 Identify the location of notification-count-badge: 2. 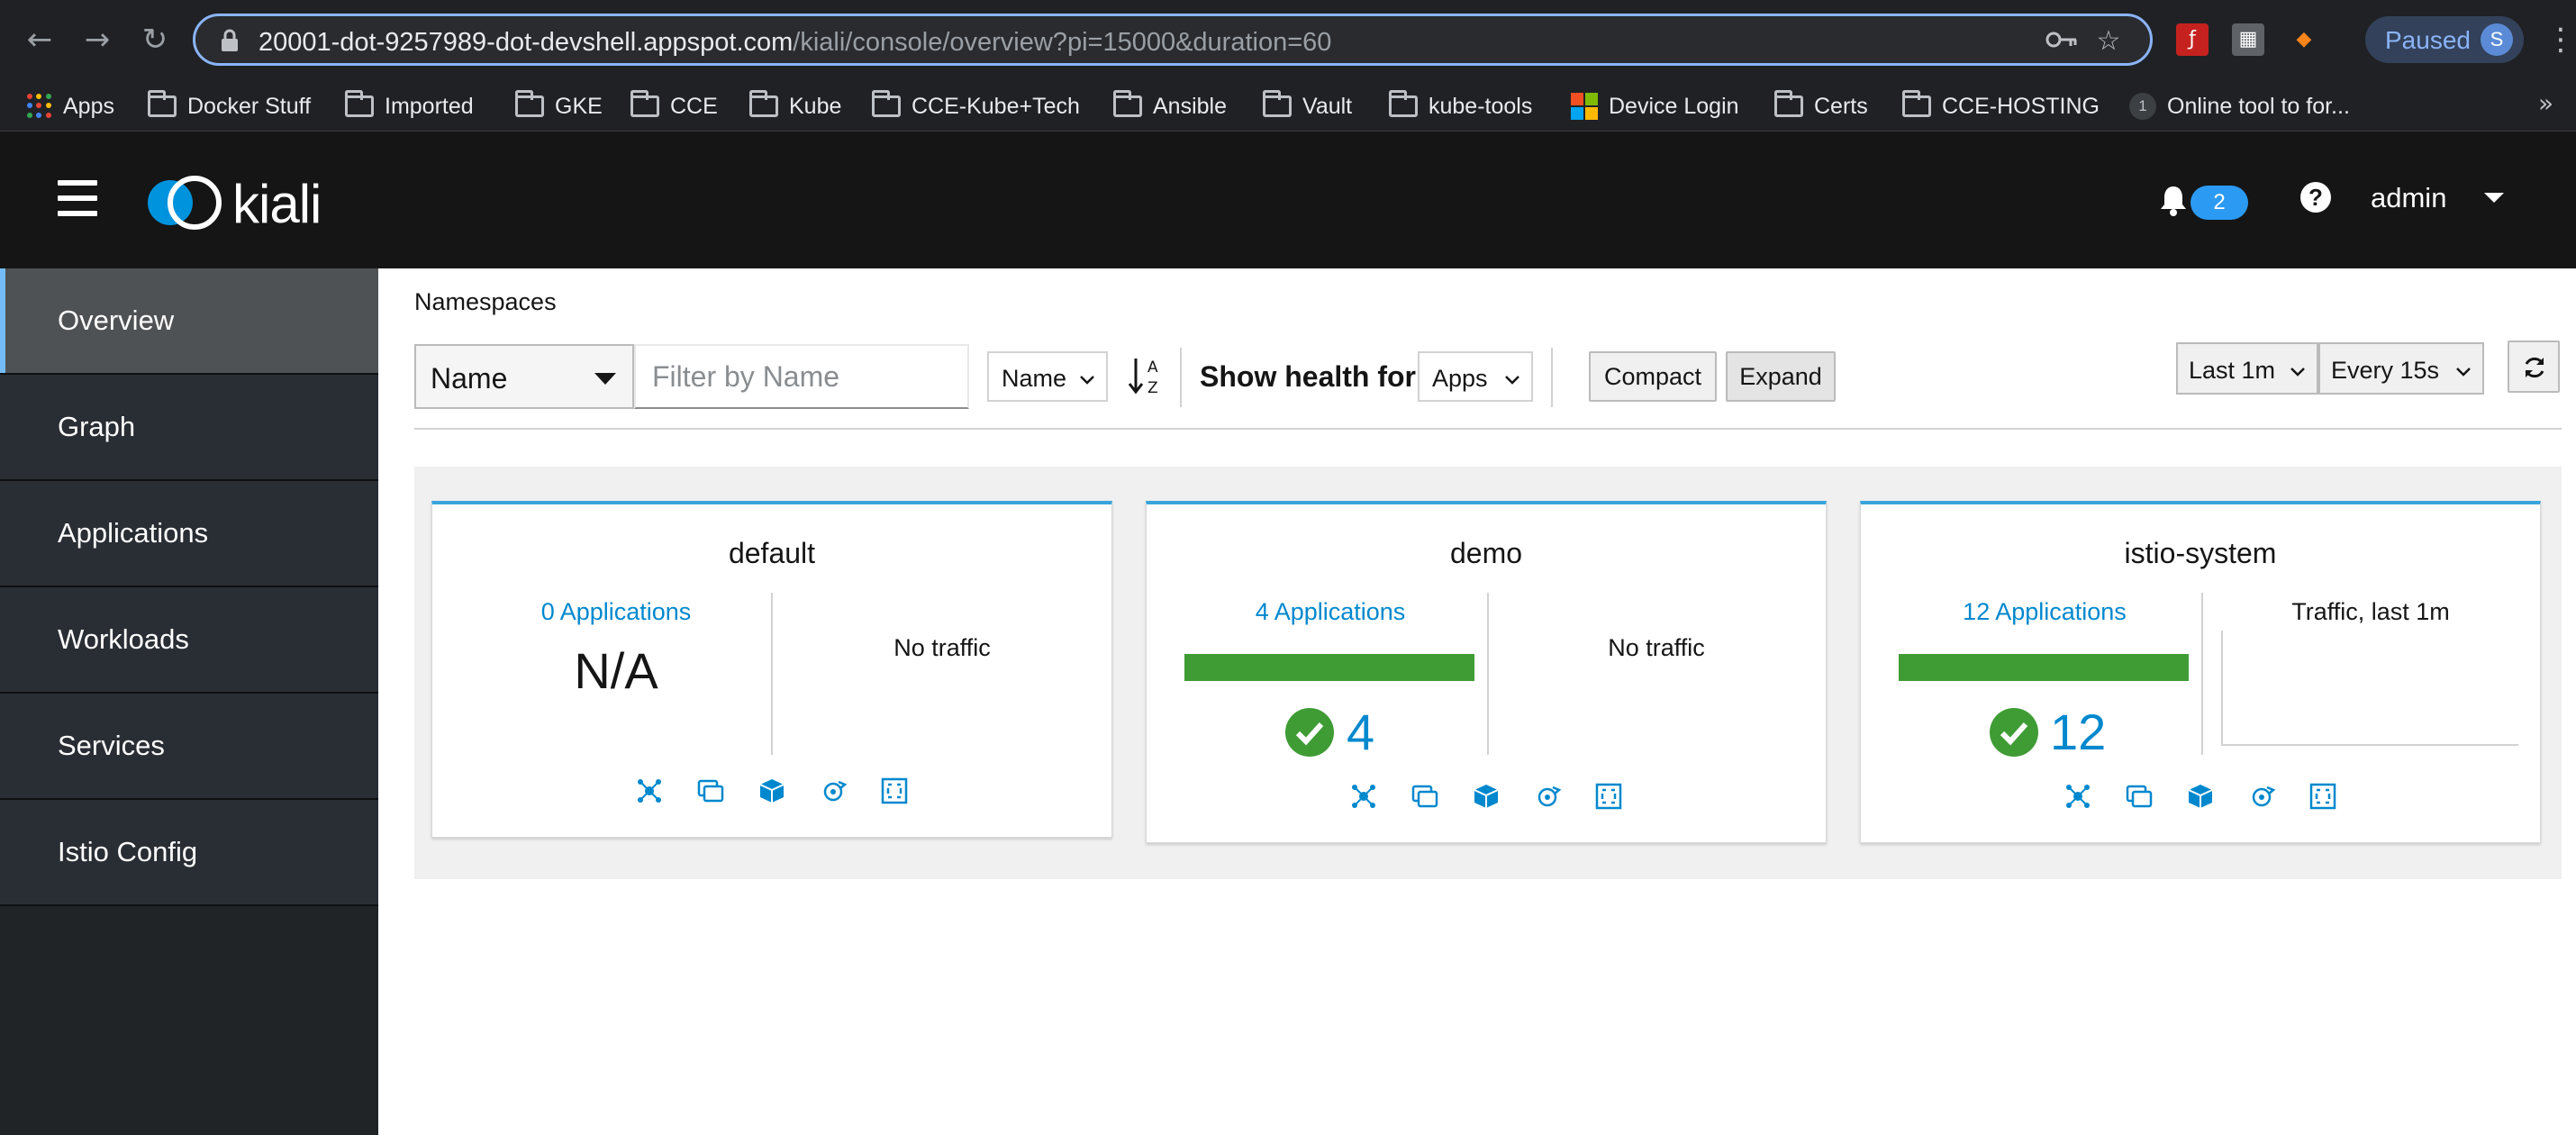
(2219, 203).